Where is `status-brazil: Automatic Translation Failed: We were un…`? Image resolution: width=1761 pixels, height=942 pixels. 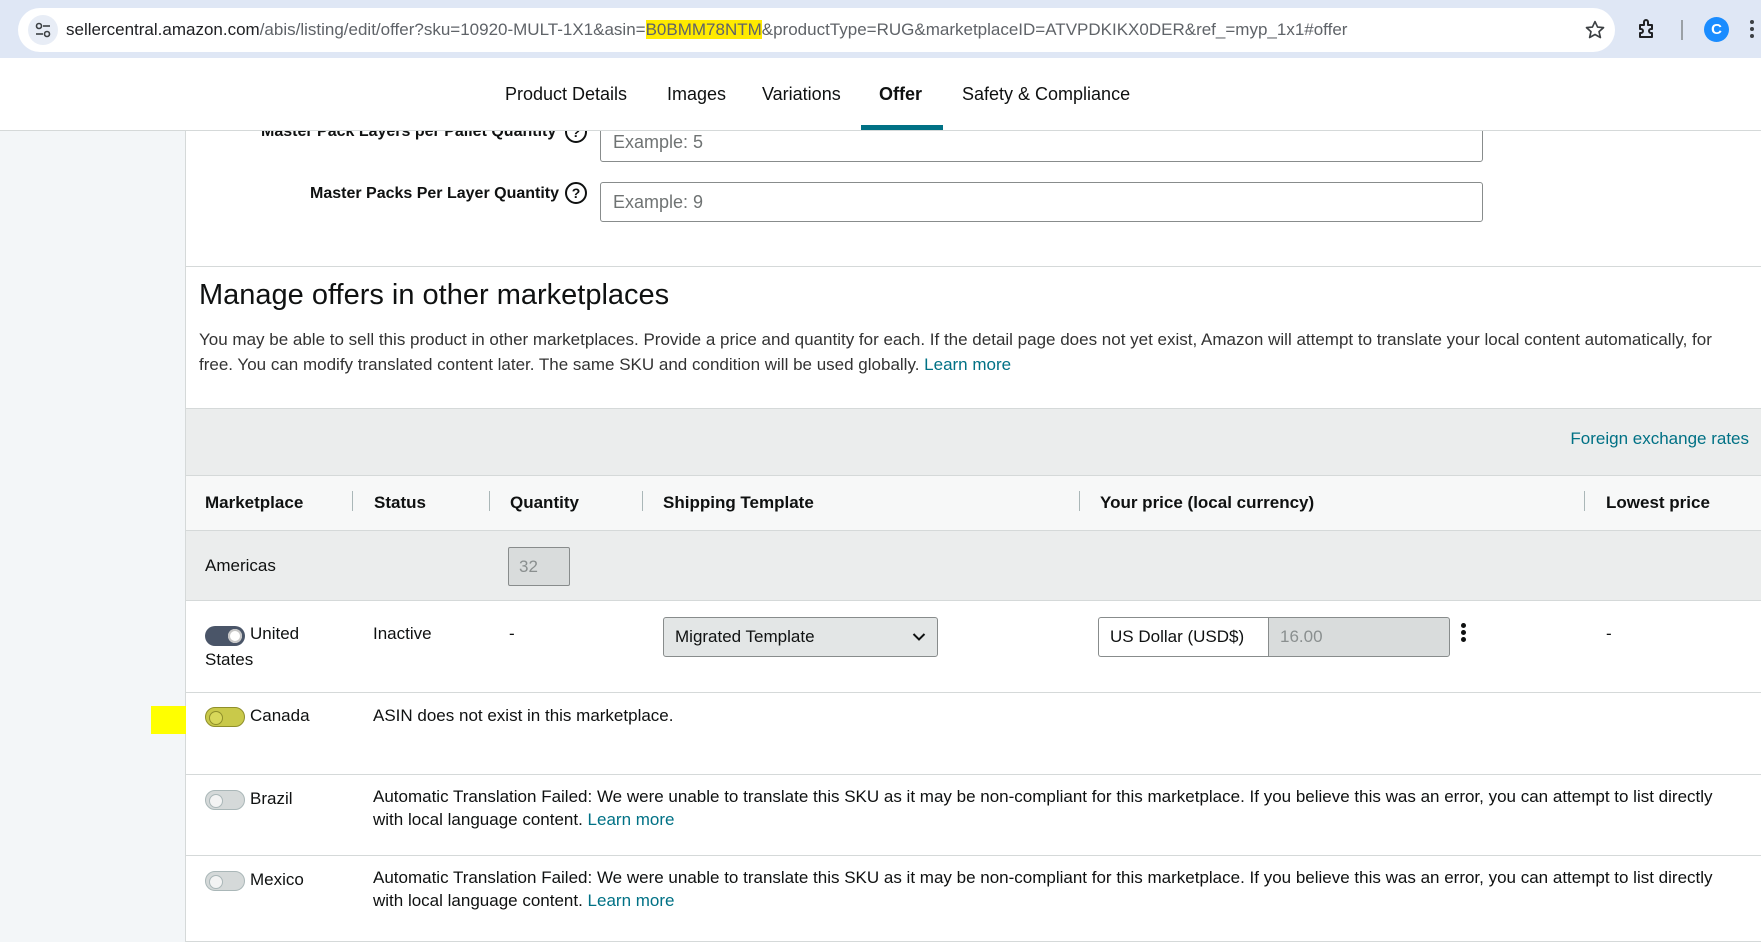
status-brazil: Automatic Translation Failed: We were un… is located at coordinates (1058, 808).